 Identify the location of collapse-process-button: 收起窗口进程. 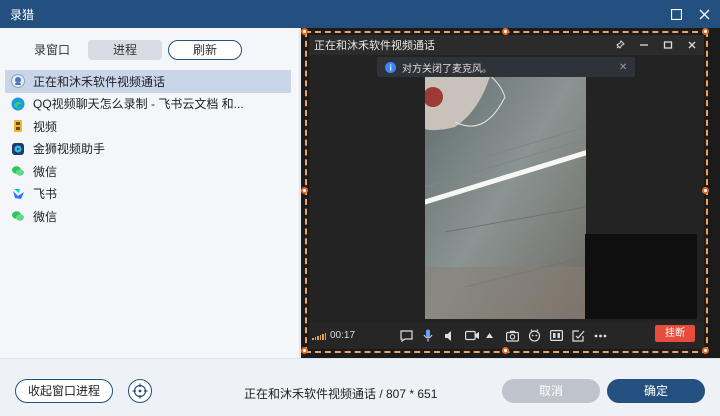
(64, 391).